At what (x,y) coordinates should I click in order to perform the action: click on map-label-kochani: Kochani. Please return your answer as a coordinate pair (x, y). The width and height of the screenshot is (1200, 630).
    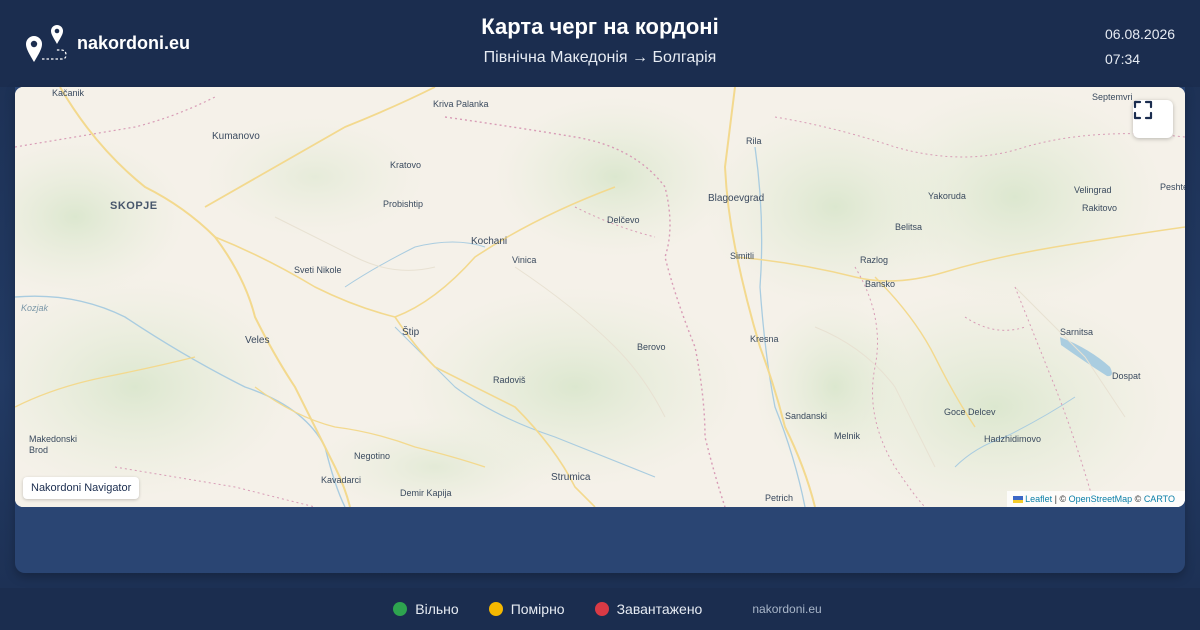
    Looking at the image, I should click on (489, 241).